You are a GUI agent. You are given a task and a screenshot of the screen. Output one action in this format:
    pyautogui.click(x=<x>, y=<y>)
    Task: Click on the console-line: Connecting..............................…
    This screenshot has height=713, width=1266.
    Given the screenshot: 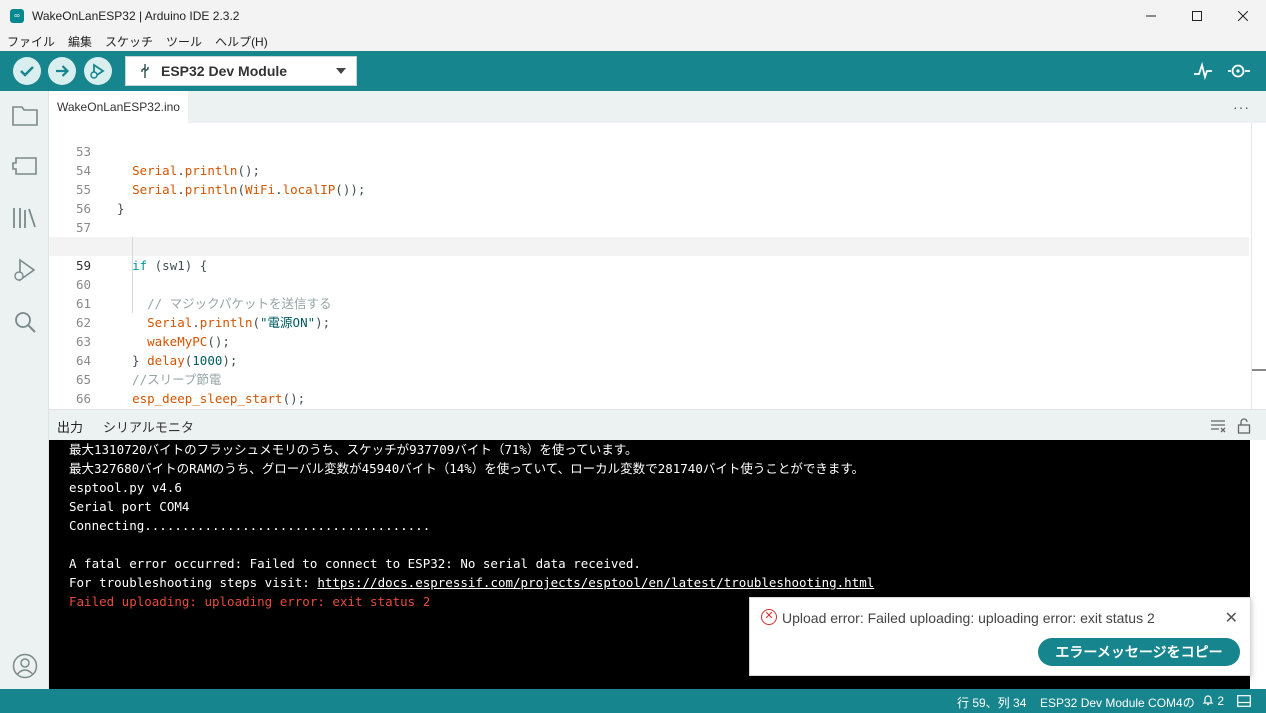 What is the action you would take?
    pyautogui.click(x=250, y=525)
    